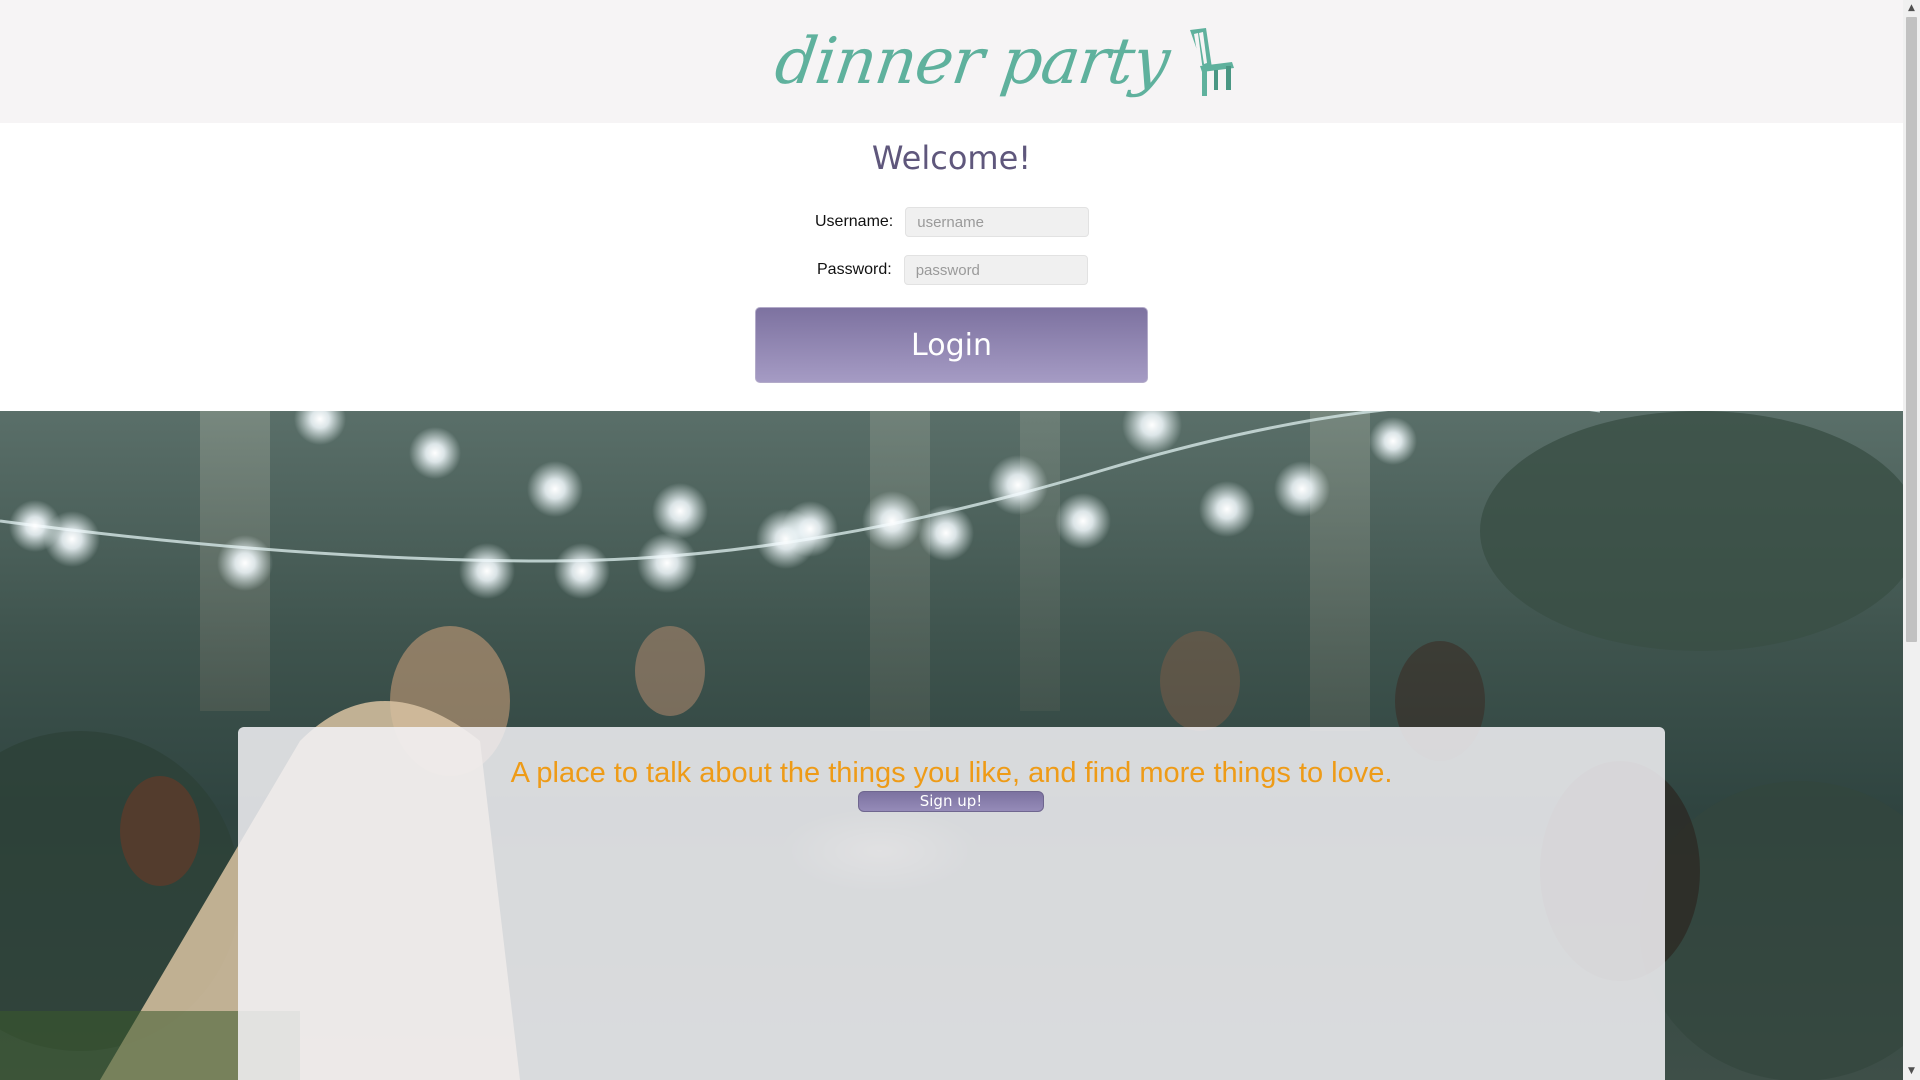 Image resolution: width=1920 pixels, height=1080 pixels. I want to click on password-row: Password:, so click(952, 270).